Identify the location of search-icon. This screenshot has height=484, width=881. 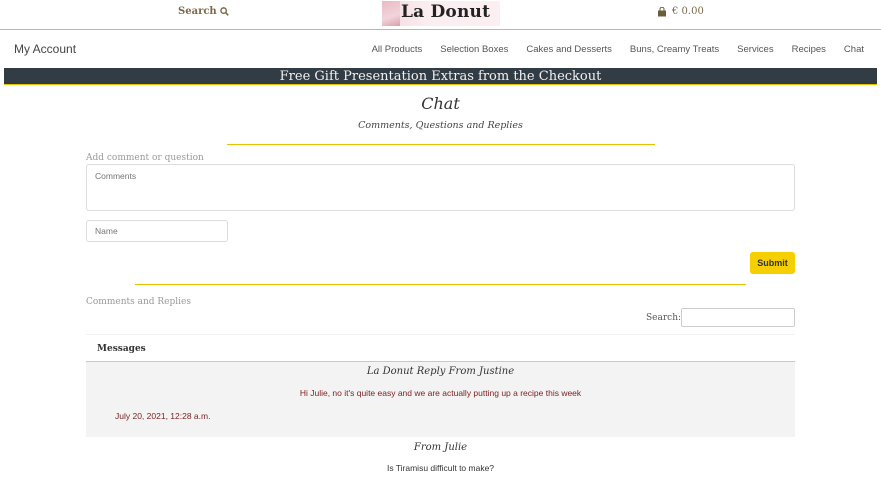
(224, 11).